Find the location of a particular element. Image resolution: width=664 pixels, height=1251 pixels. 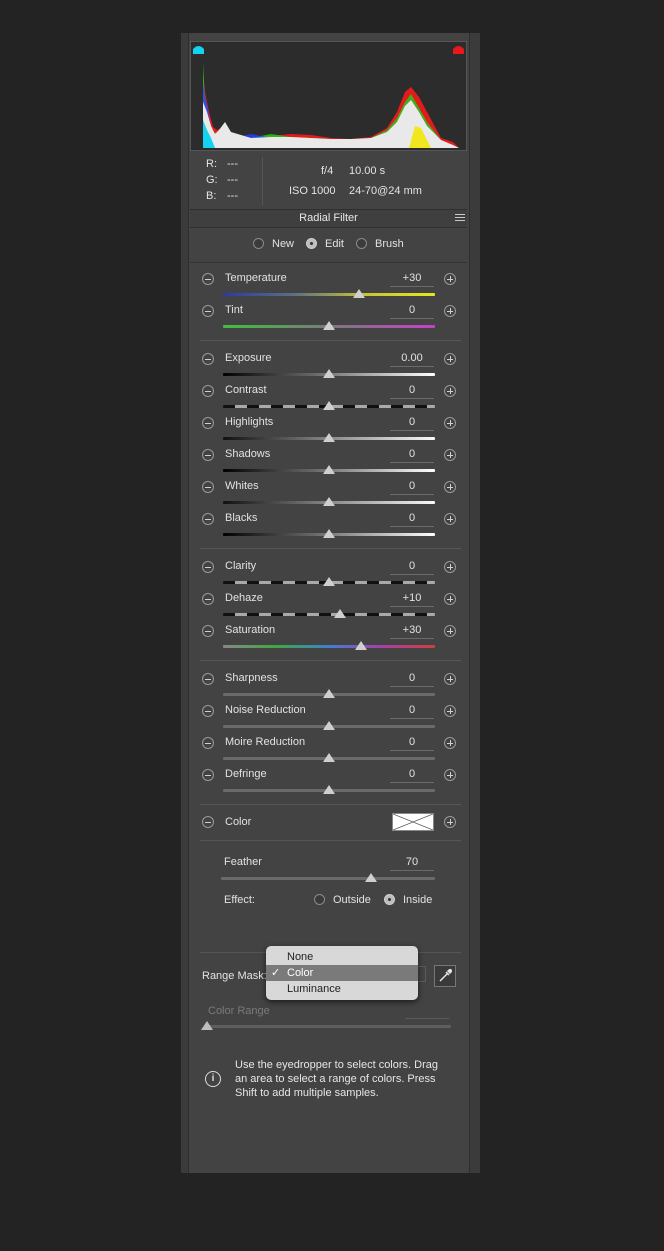

highlight-clipping-warning-icon is located at coordinates (458, 49).